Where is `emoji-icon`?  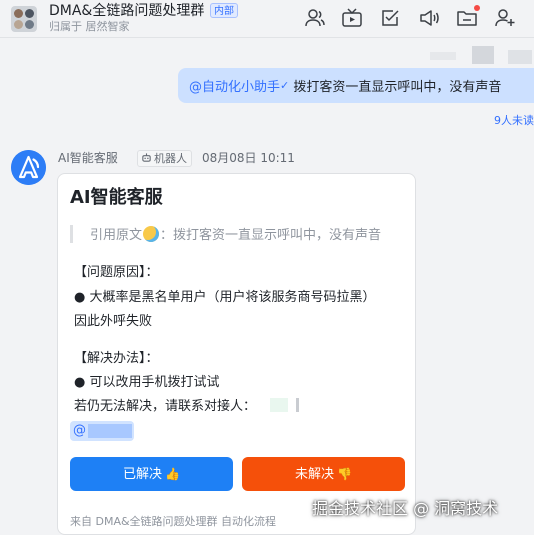
emoji-icon is located at coordinates (151, 234).